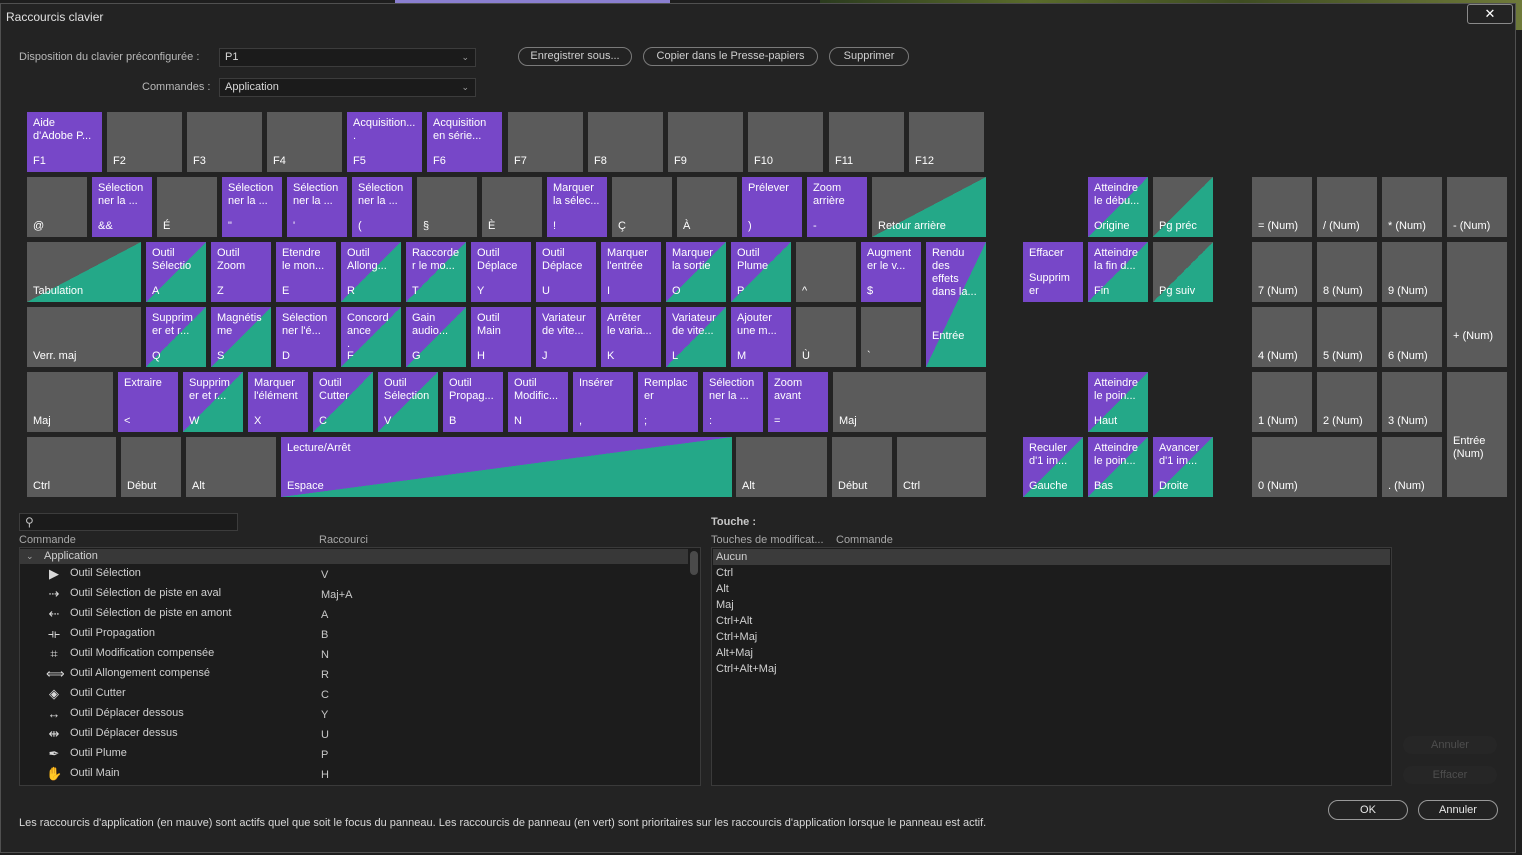  I want to click on key: Ù, so click(826, 337).